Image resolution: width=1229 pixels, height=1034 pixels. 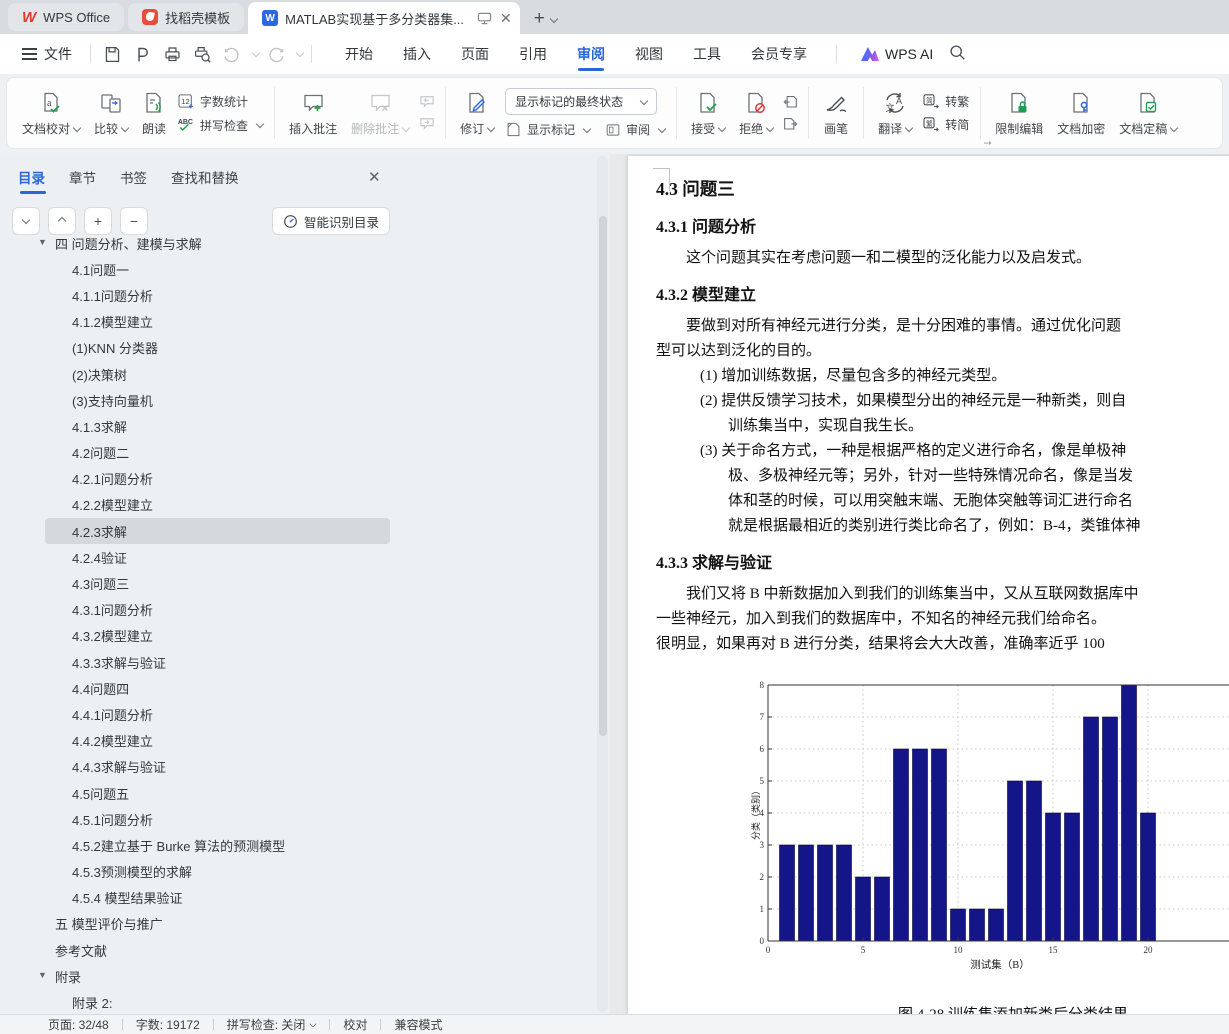 I want to click on sidebar-tab-目录: 目录, so click(x=32, y=180).